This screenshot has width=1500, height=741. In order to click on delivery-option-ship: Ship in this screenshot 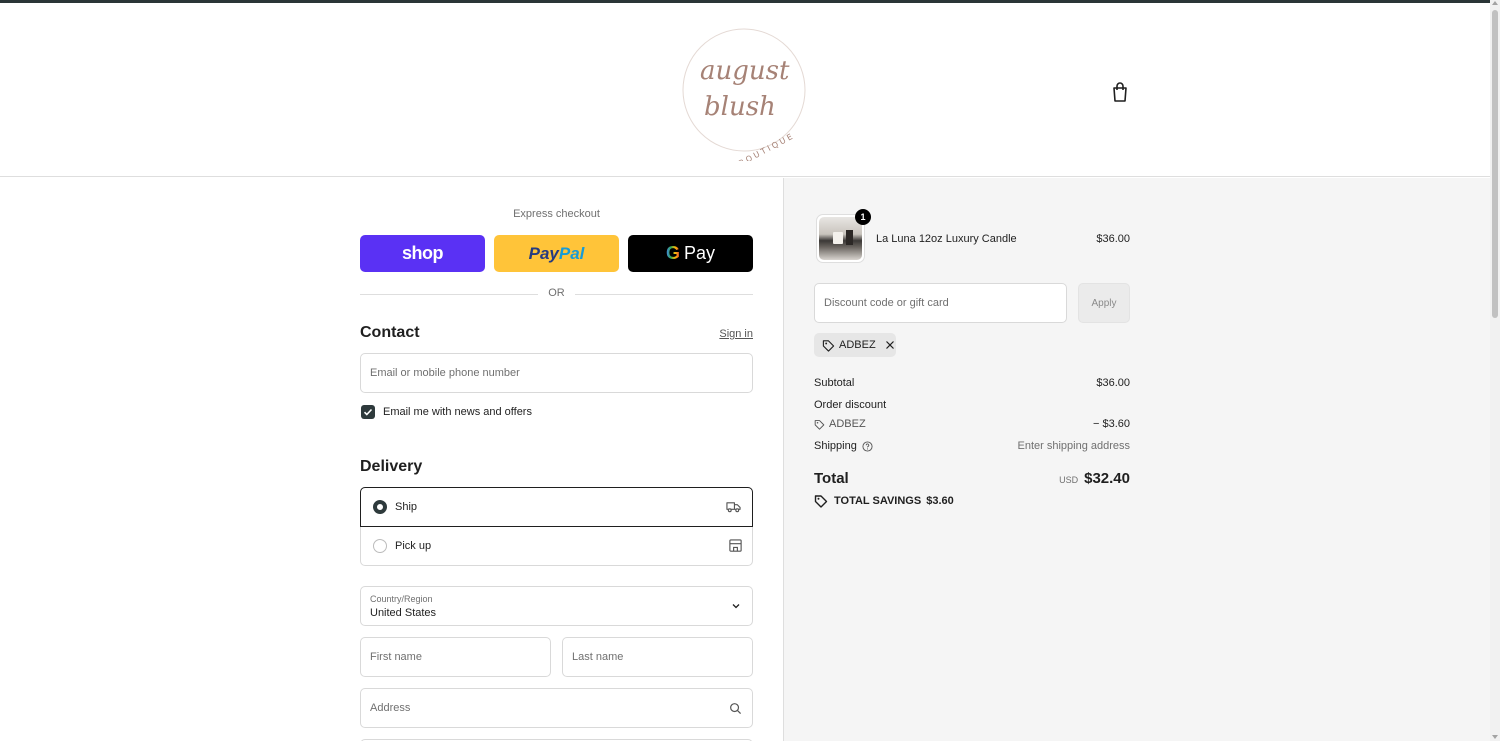, I will do `click(556, 507)`.